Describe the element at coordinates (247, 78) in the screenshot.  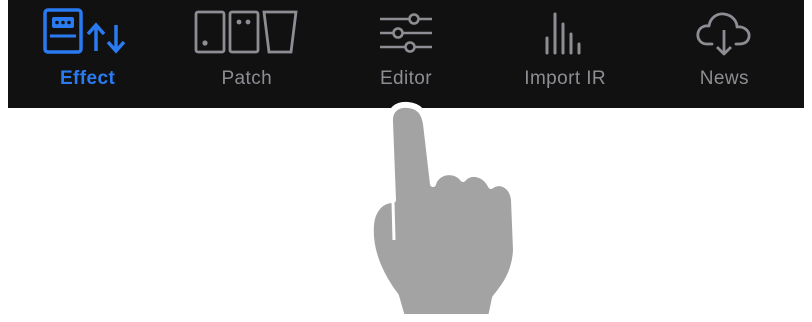
I see `tab-label-patch: Patch` at that location.